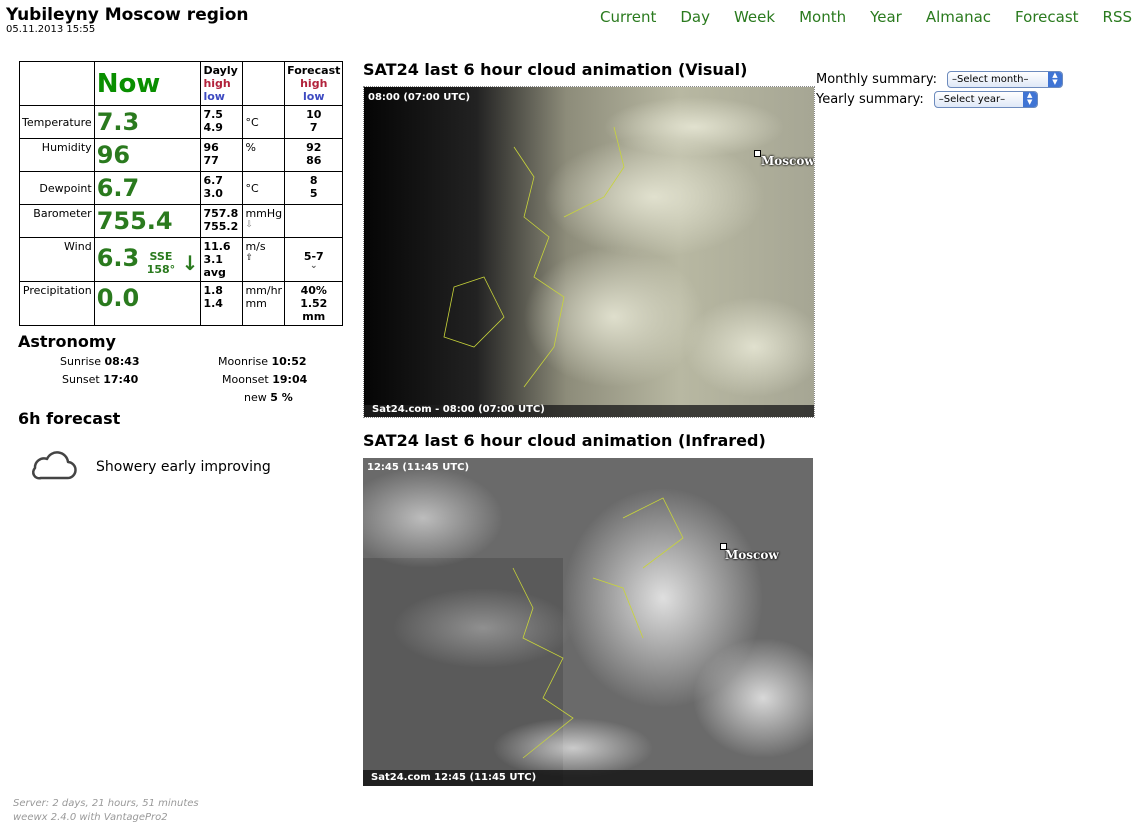 Image resolution: width=1136 pixels, height=832 pixels. What do you see at coordinates (458, 409) in the screenshot?
I see `sat-visual-credit: Sat24.com - 08:00 (07:00 UTC)` at bounding box center [458, 409].